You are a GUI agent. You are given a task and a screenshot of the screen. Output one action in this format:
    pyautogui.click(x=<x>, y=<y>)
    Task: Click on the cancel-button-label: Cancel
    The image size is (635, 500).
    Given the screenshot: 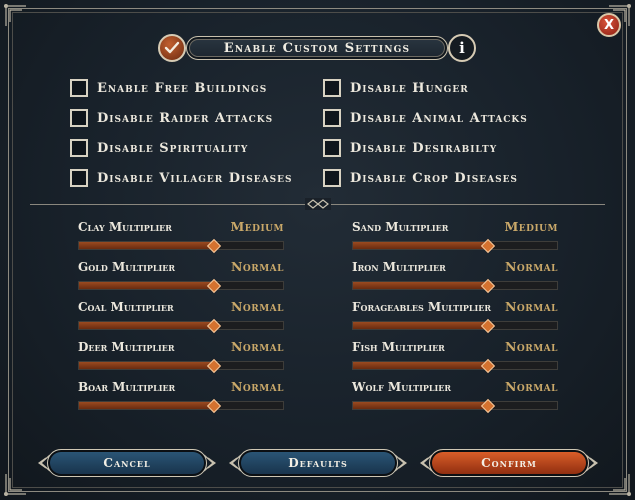 What is the action you would take?
    pyautogui.click(x=127, y=463)
    